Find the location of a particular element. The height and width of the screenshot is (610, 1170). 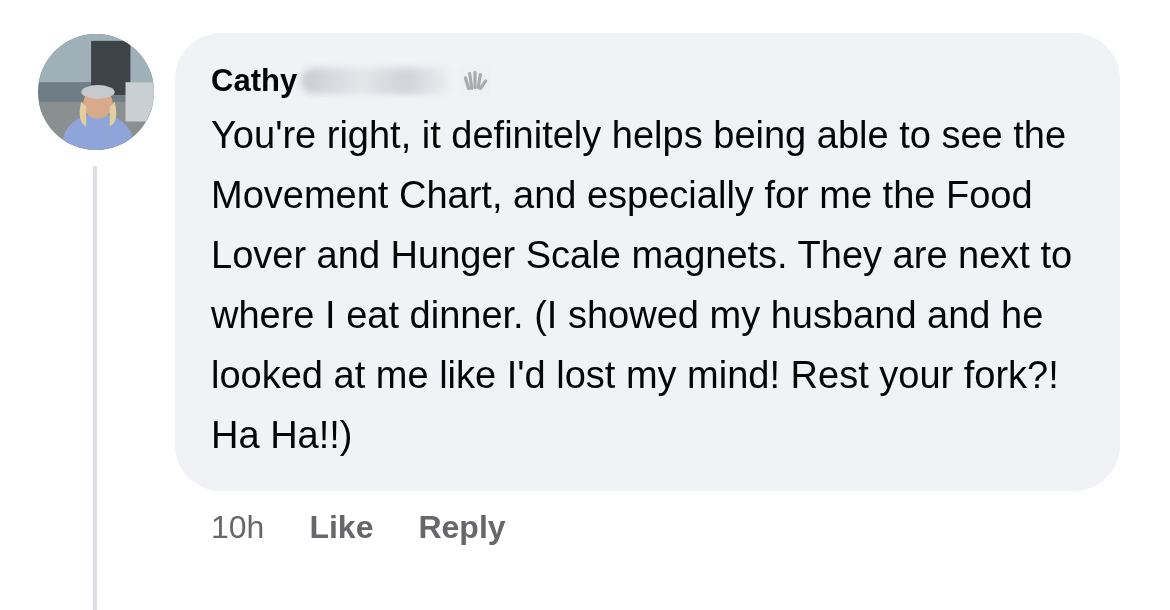

action-link: Reply is located at coordinates (462, 527).